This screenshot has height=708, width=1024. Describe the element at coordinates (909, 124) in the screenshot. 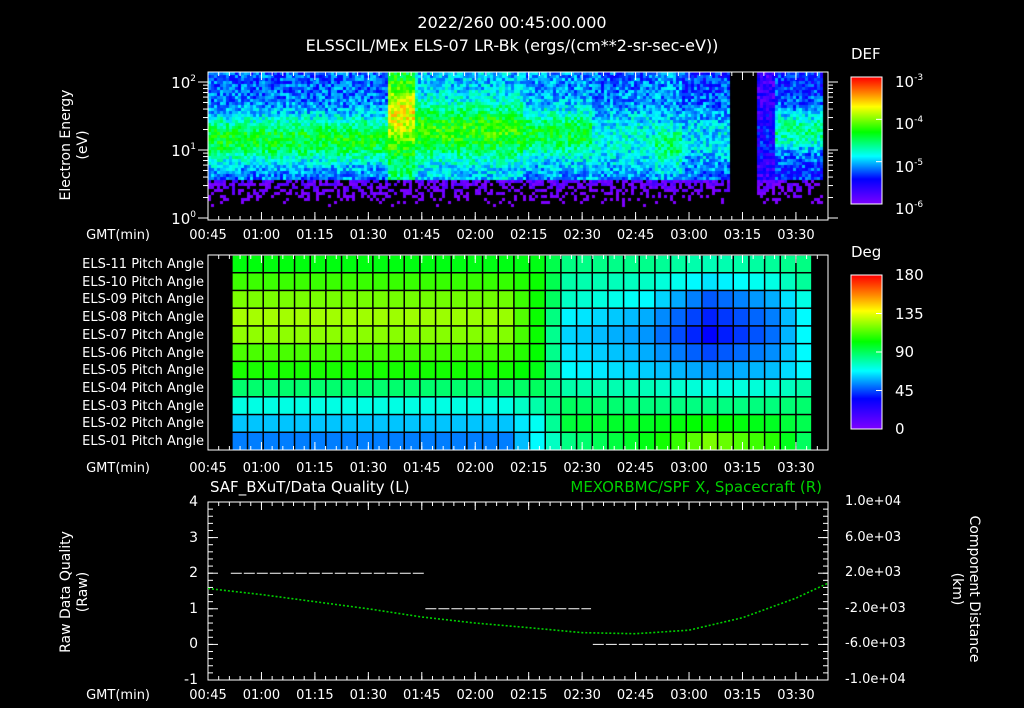

I see `def-colorbar-tick-label: 10-4` at that location.